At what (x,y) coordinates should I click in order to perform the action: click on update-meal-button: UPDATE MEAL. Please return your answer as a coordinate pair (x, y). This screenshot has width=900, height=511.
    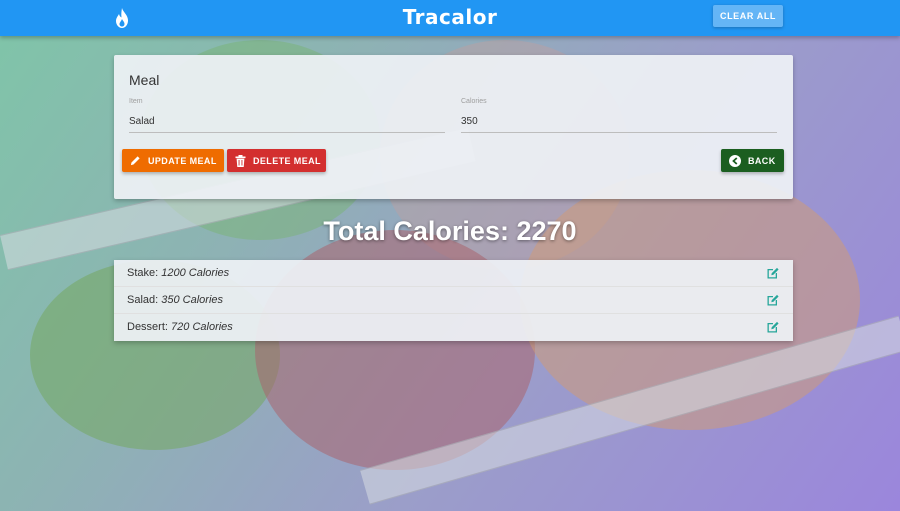
    Looking at the image, I should click on (173, 160).